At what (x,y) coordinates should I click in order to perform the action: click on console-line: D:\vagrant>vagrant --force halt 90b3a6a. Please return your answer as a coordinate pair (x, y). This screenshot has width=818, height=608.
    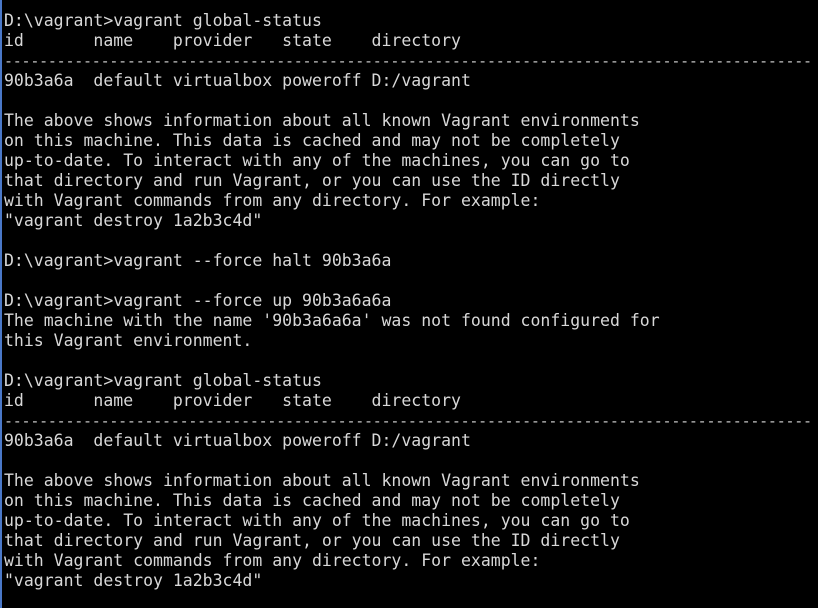
    Looking at the image, I should click on (198, 260).